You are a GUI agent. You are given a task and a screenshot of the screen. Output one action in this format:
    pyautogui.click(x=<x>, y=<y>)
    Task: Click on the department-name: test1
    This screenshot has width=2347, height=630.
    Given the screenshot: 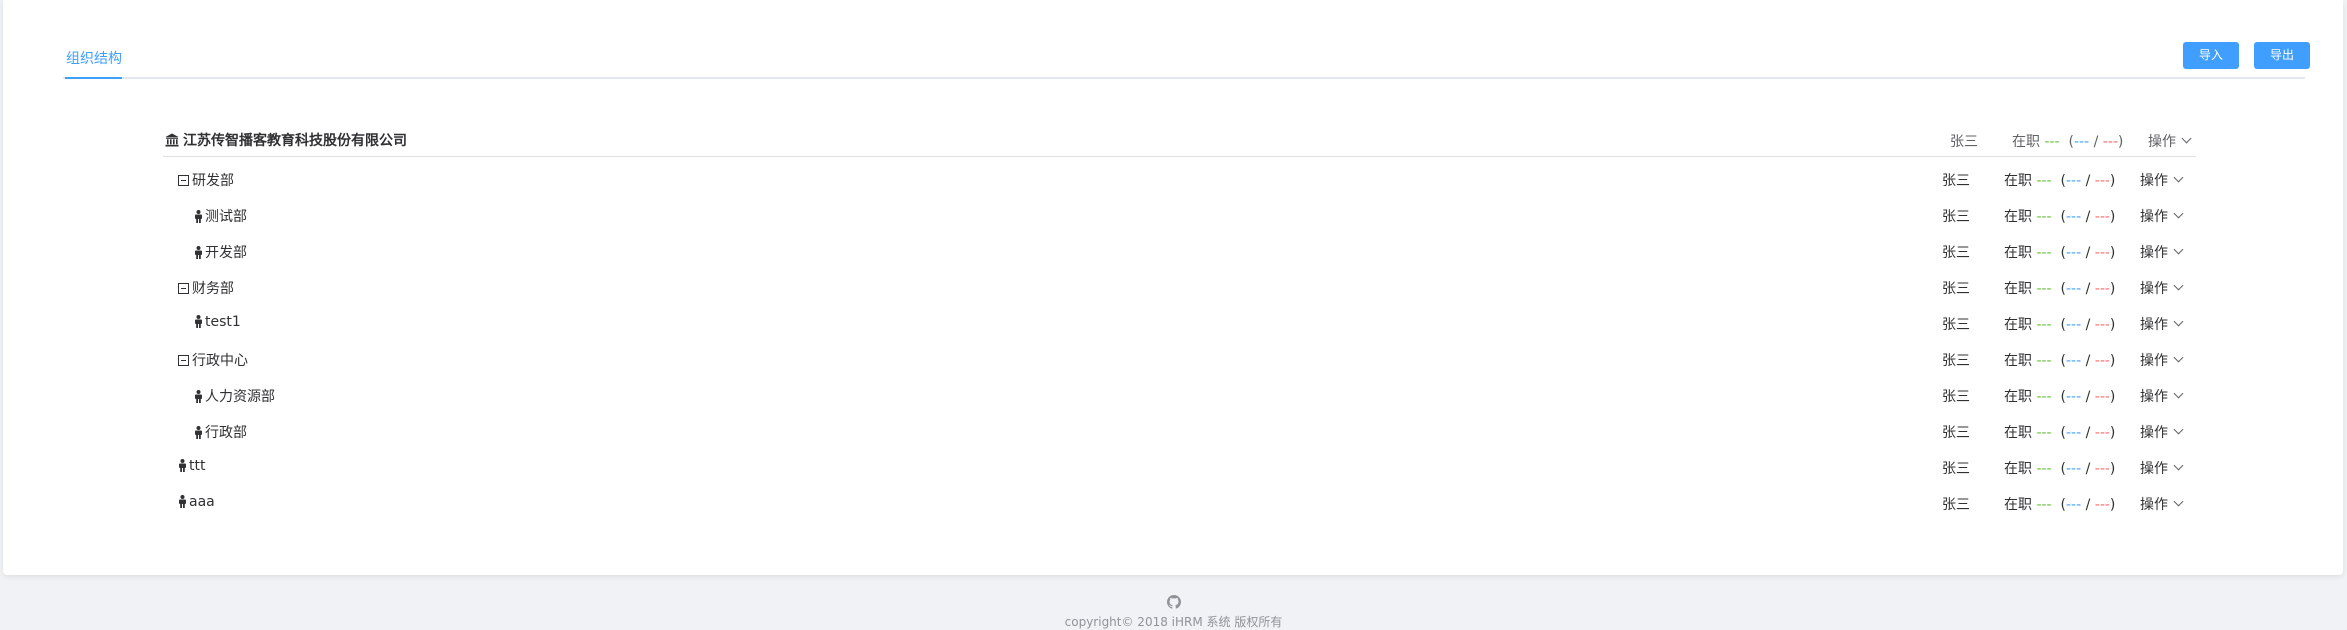 What is the action you would take?
    pyautogui.click(x=223, y=322)
    